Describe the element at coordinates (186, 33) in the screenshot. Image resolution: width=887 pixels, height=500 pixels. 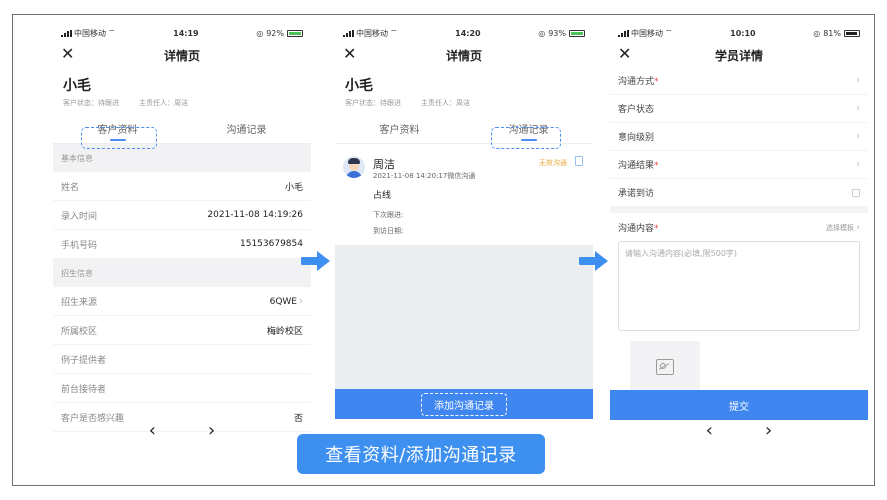
I see `status-time: 14:19` at that location.